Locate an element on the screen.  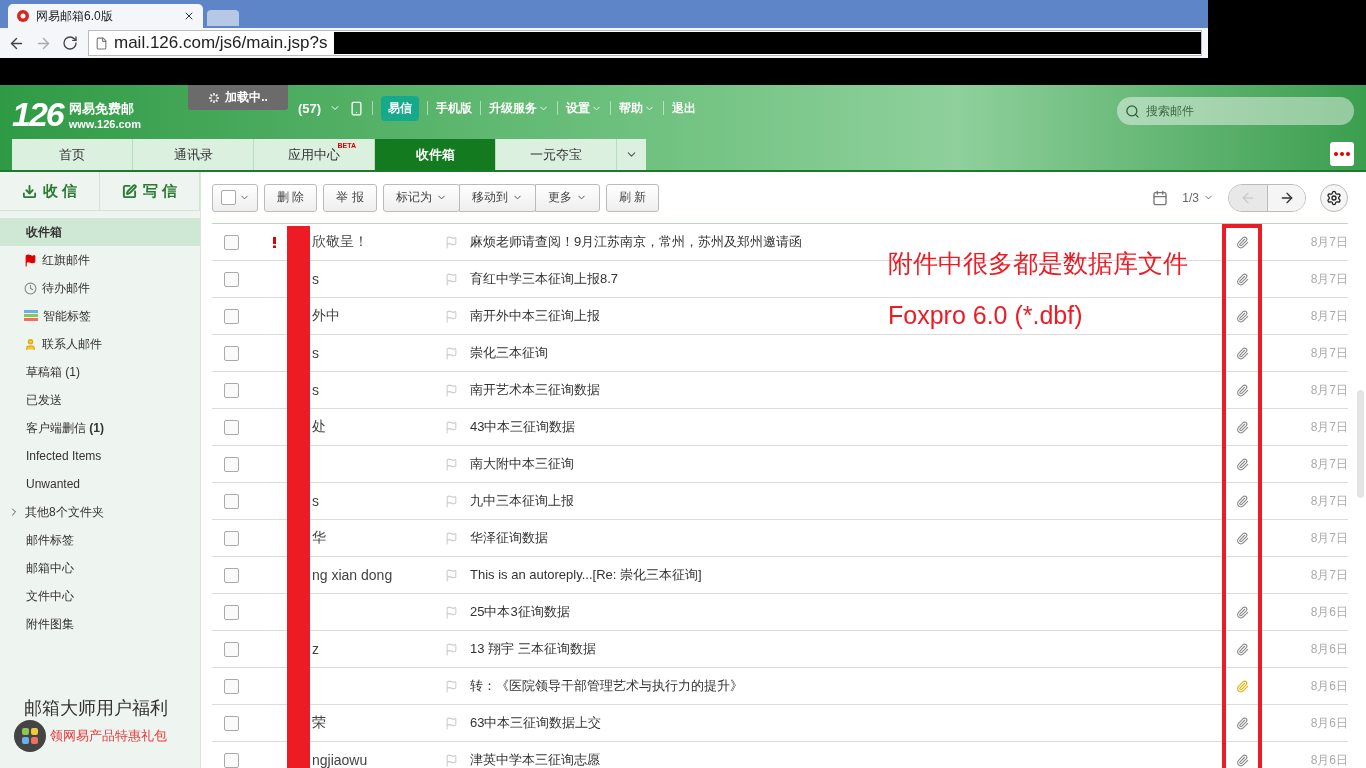
toolbar-button: 删 除 is located at coordinates (291, 197).